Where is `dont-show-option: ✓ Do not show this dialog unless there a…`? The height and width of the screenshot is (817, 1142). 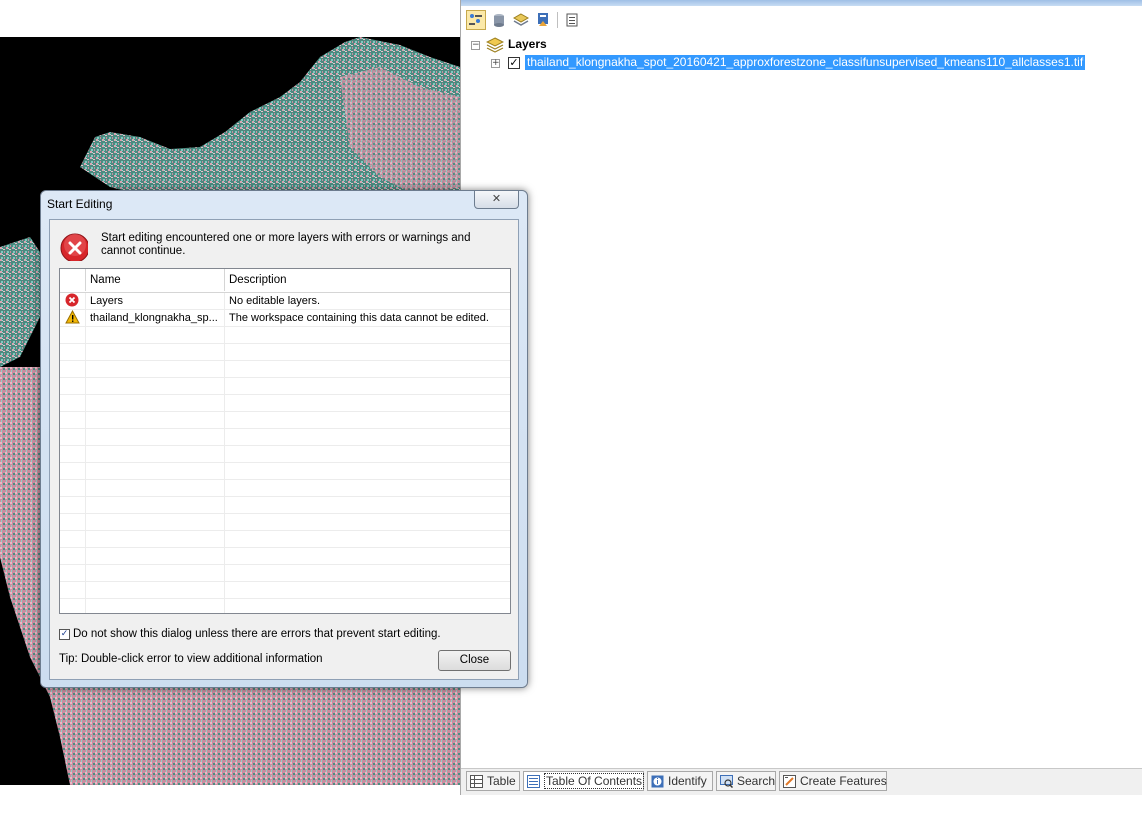 dont-show-option: ✓ Do not show this dialog unless there a… is located at coordinates (250, 634).